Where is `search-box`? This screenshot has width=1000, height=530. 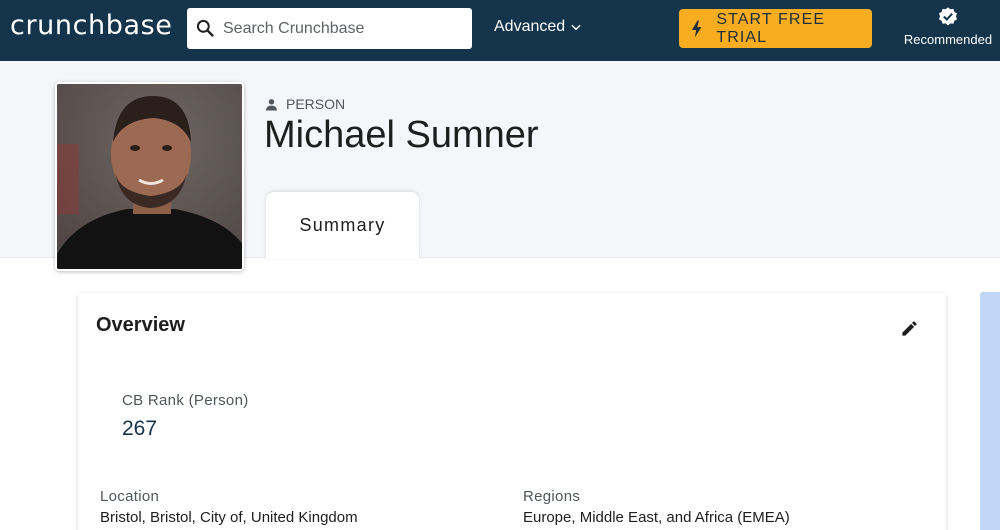 search-box is located at coordinates (329, 28).